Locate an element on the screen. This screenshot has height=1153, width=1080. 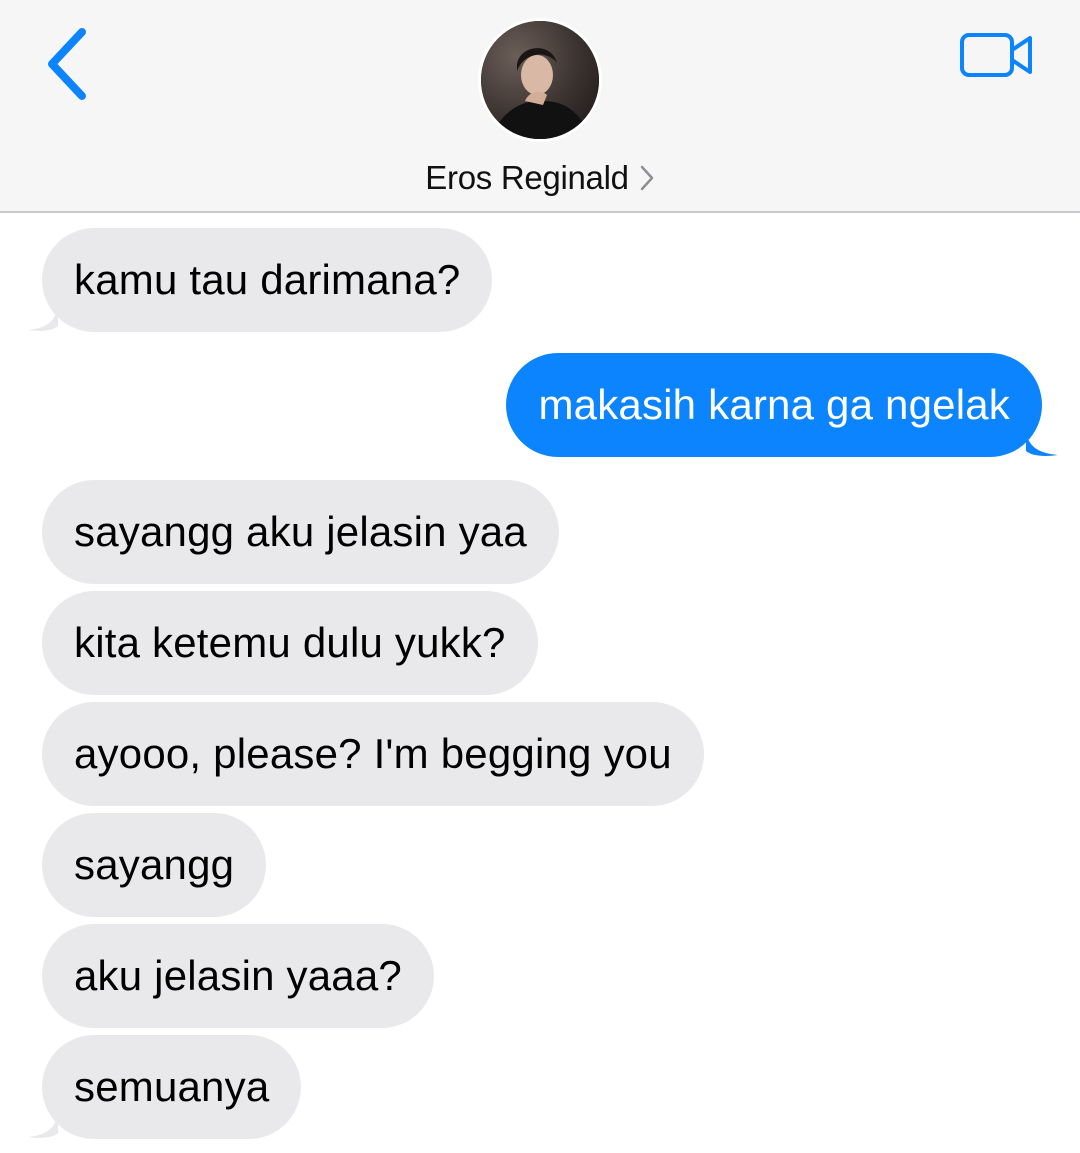
contact-name: Eros Reginald is located at coordinates (527, 177).